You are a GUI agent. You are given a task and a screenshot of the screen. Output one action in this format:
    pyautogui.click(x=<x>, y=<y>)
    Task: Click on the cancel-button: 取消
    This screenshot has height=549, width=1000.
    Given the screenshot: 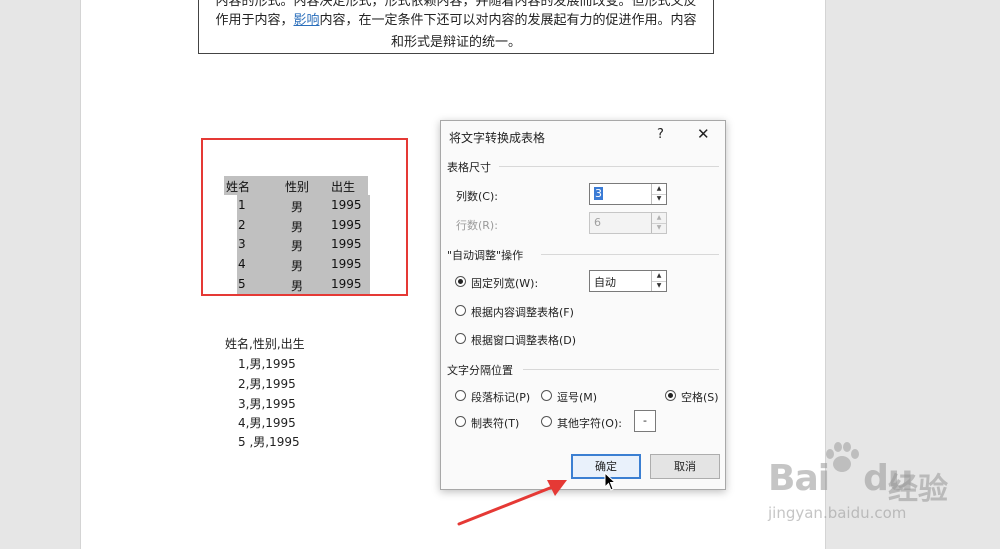 What is the action you would take?
    pyautogui.click(x=685, y=466)
    